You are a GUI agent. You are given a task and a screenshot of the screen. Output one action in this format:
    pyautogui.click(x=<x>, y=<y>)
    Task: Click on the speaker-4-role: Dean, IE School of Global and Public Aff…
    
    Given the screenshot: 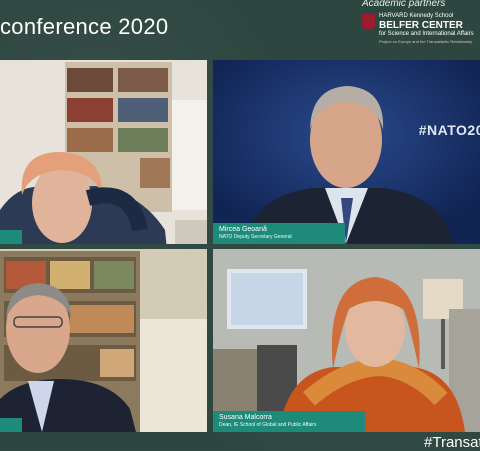 What is the action you would take?
    pyautogui.click(x=268, y=425)
    